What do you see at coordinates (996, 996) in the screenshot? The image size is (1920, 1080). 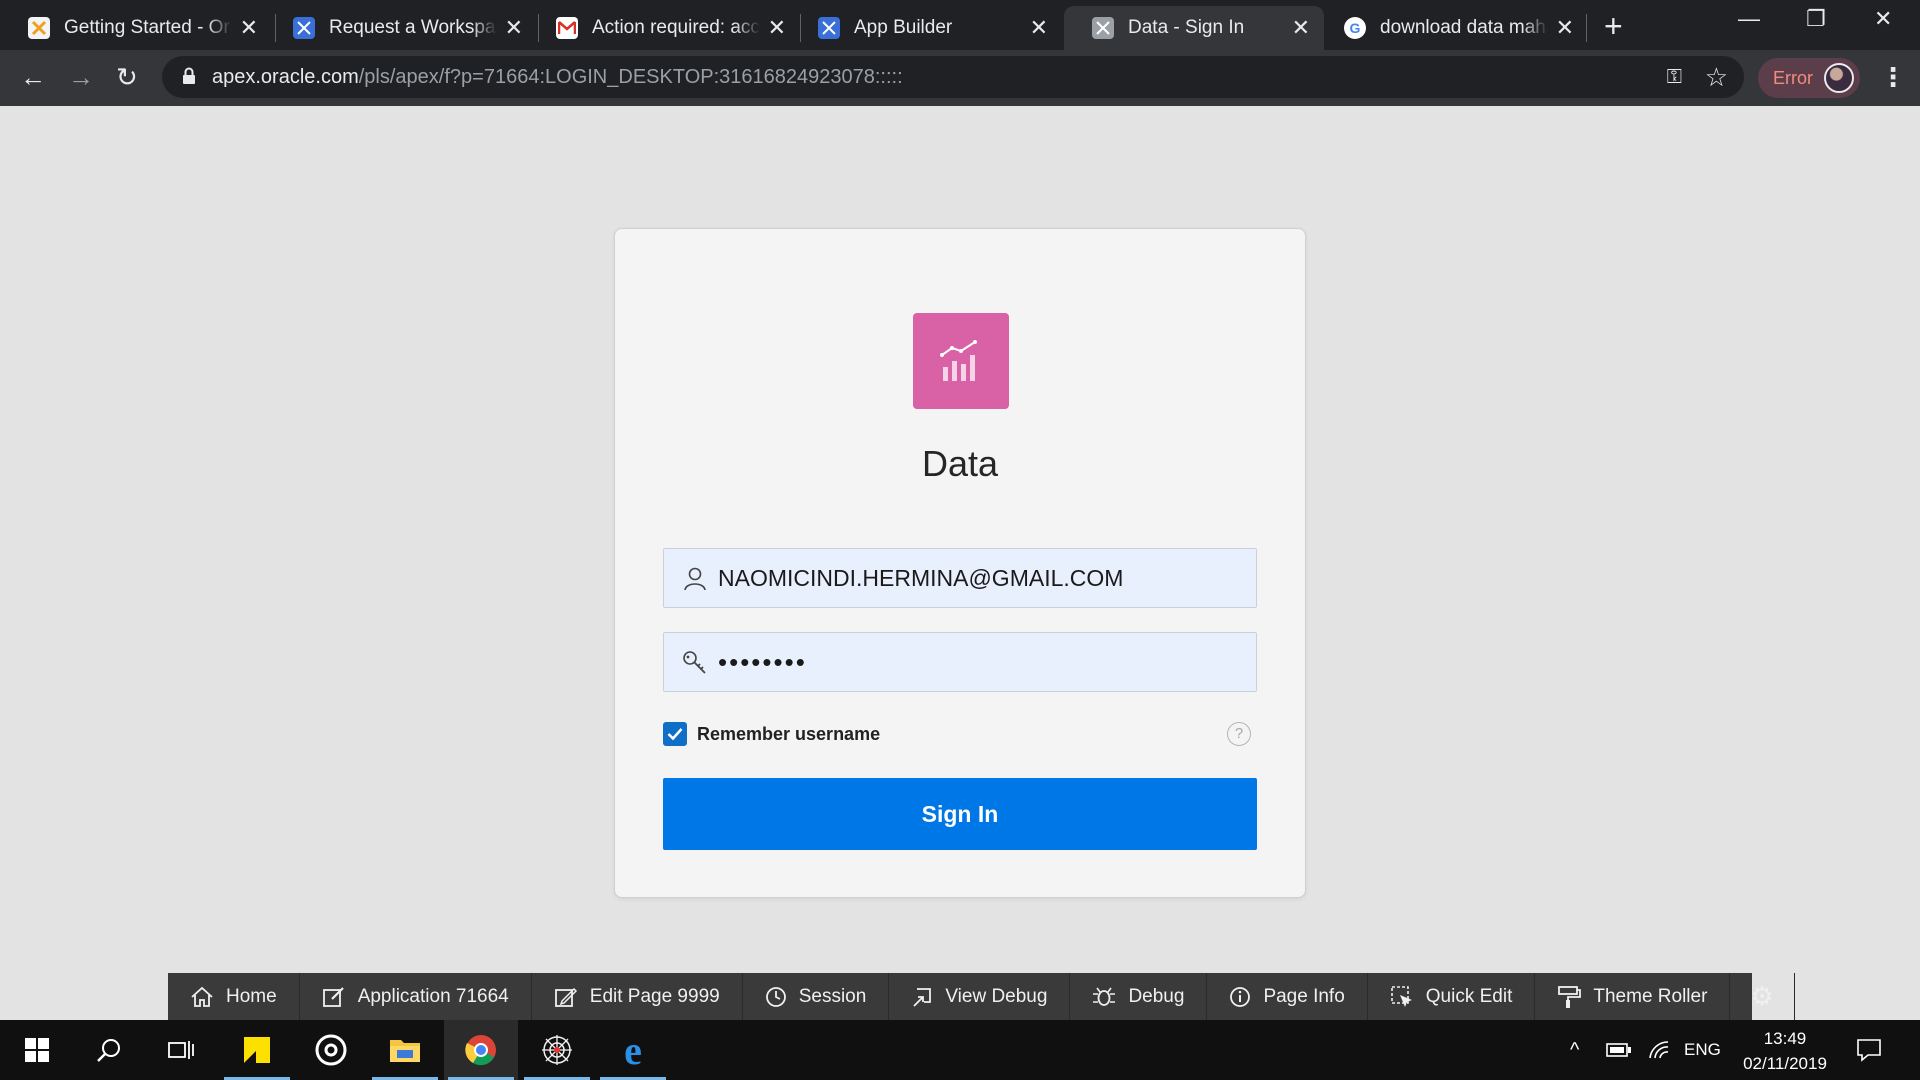 I see `devbar-label: View Debug` at bounding box center [996, 996].